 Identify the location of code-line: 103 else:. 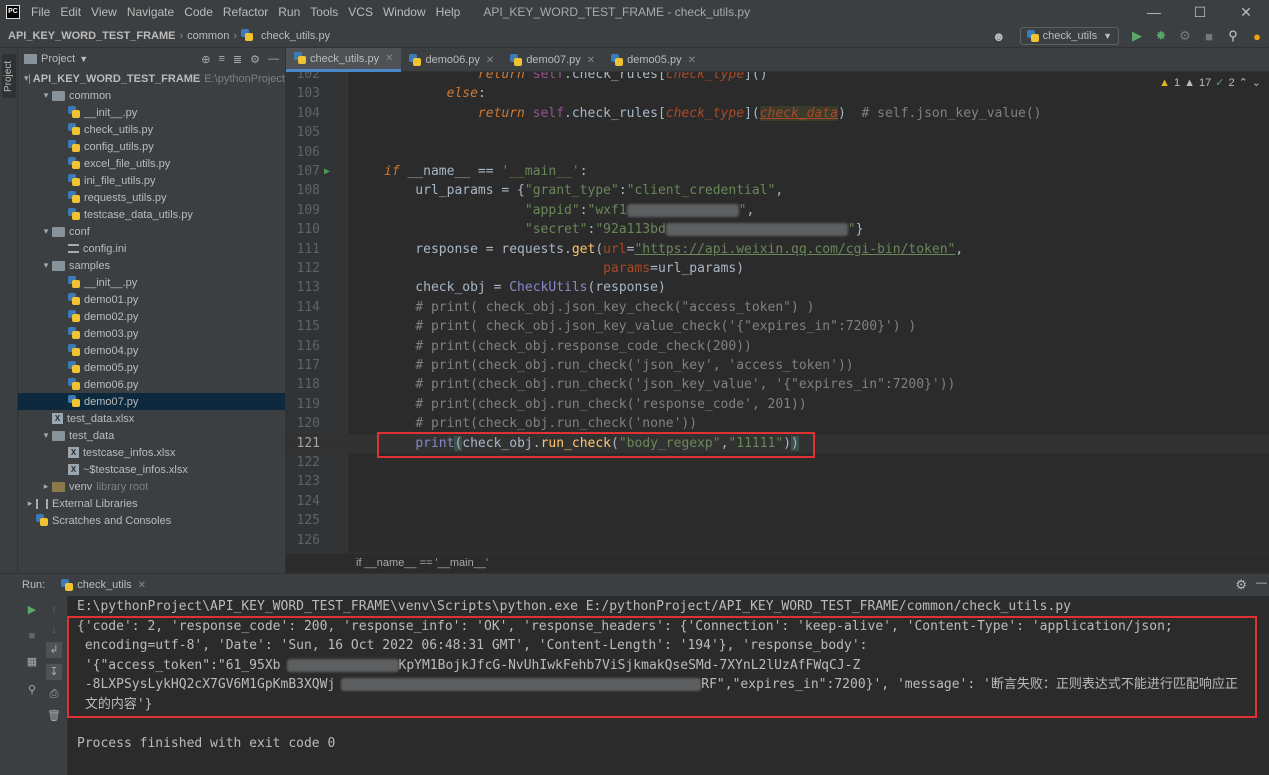
(777, 93).